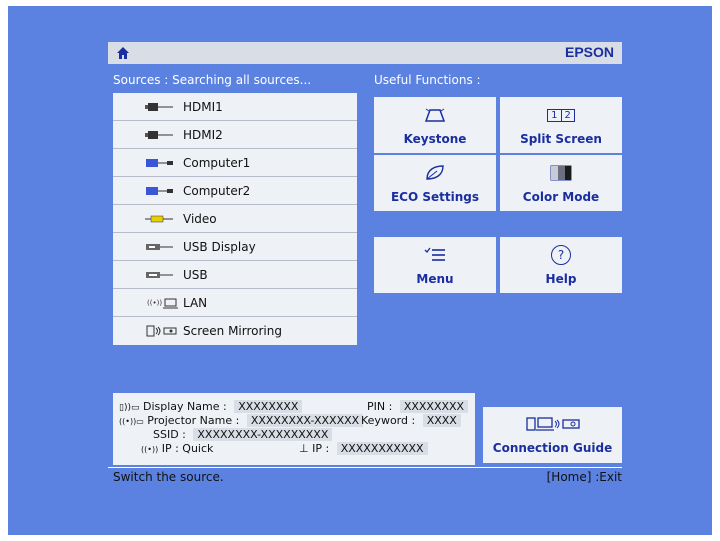  What do you see at coordinates (263, 434) in the screenshot?
I see `ssid-value: XXXXXXXX-XXXXXXXXX` at bounding box center [263, 434].